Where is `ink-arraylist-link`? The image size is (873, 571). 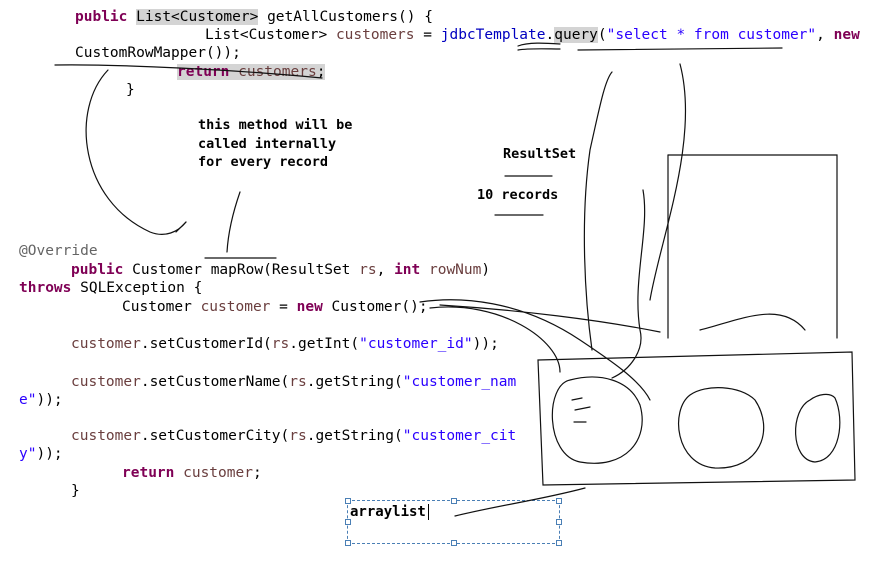
ink-arraylist-link is located at coordinates (520, 502).